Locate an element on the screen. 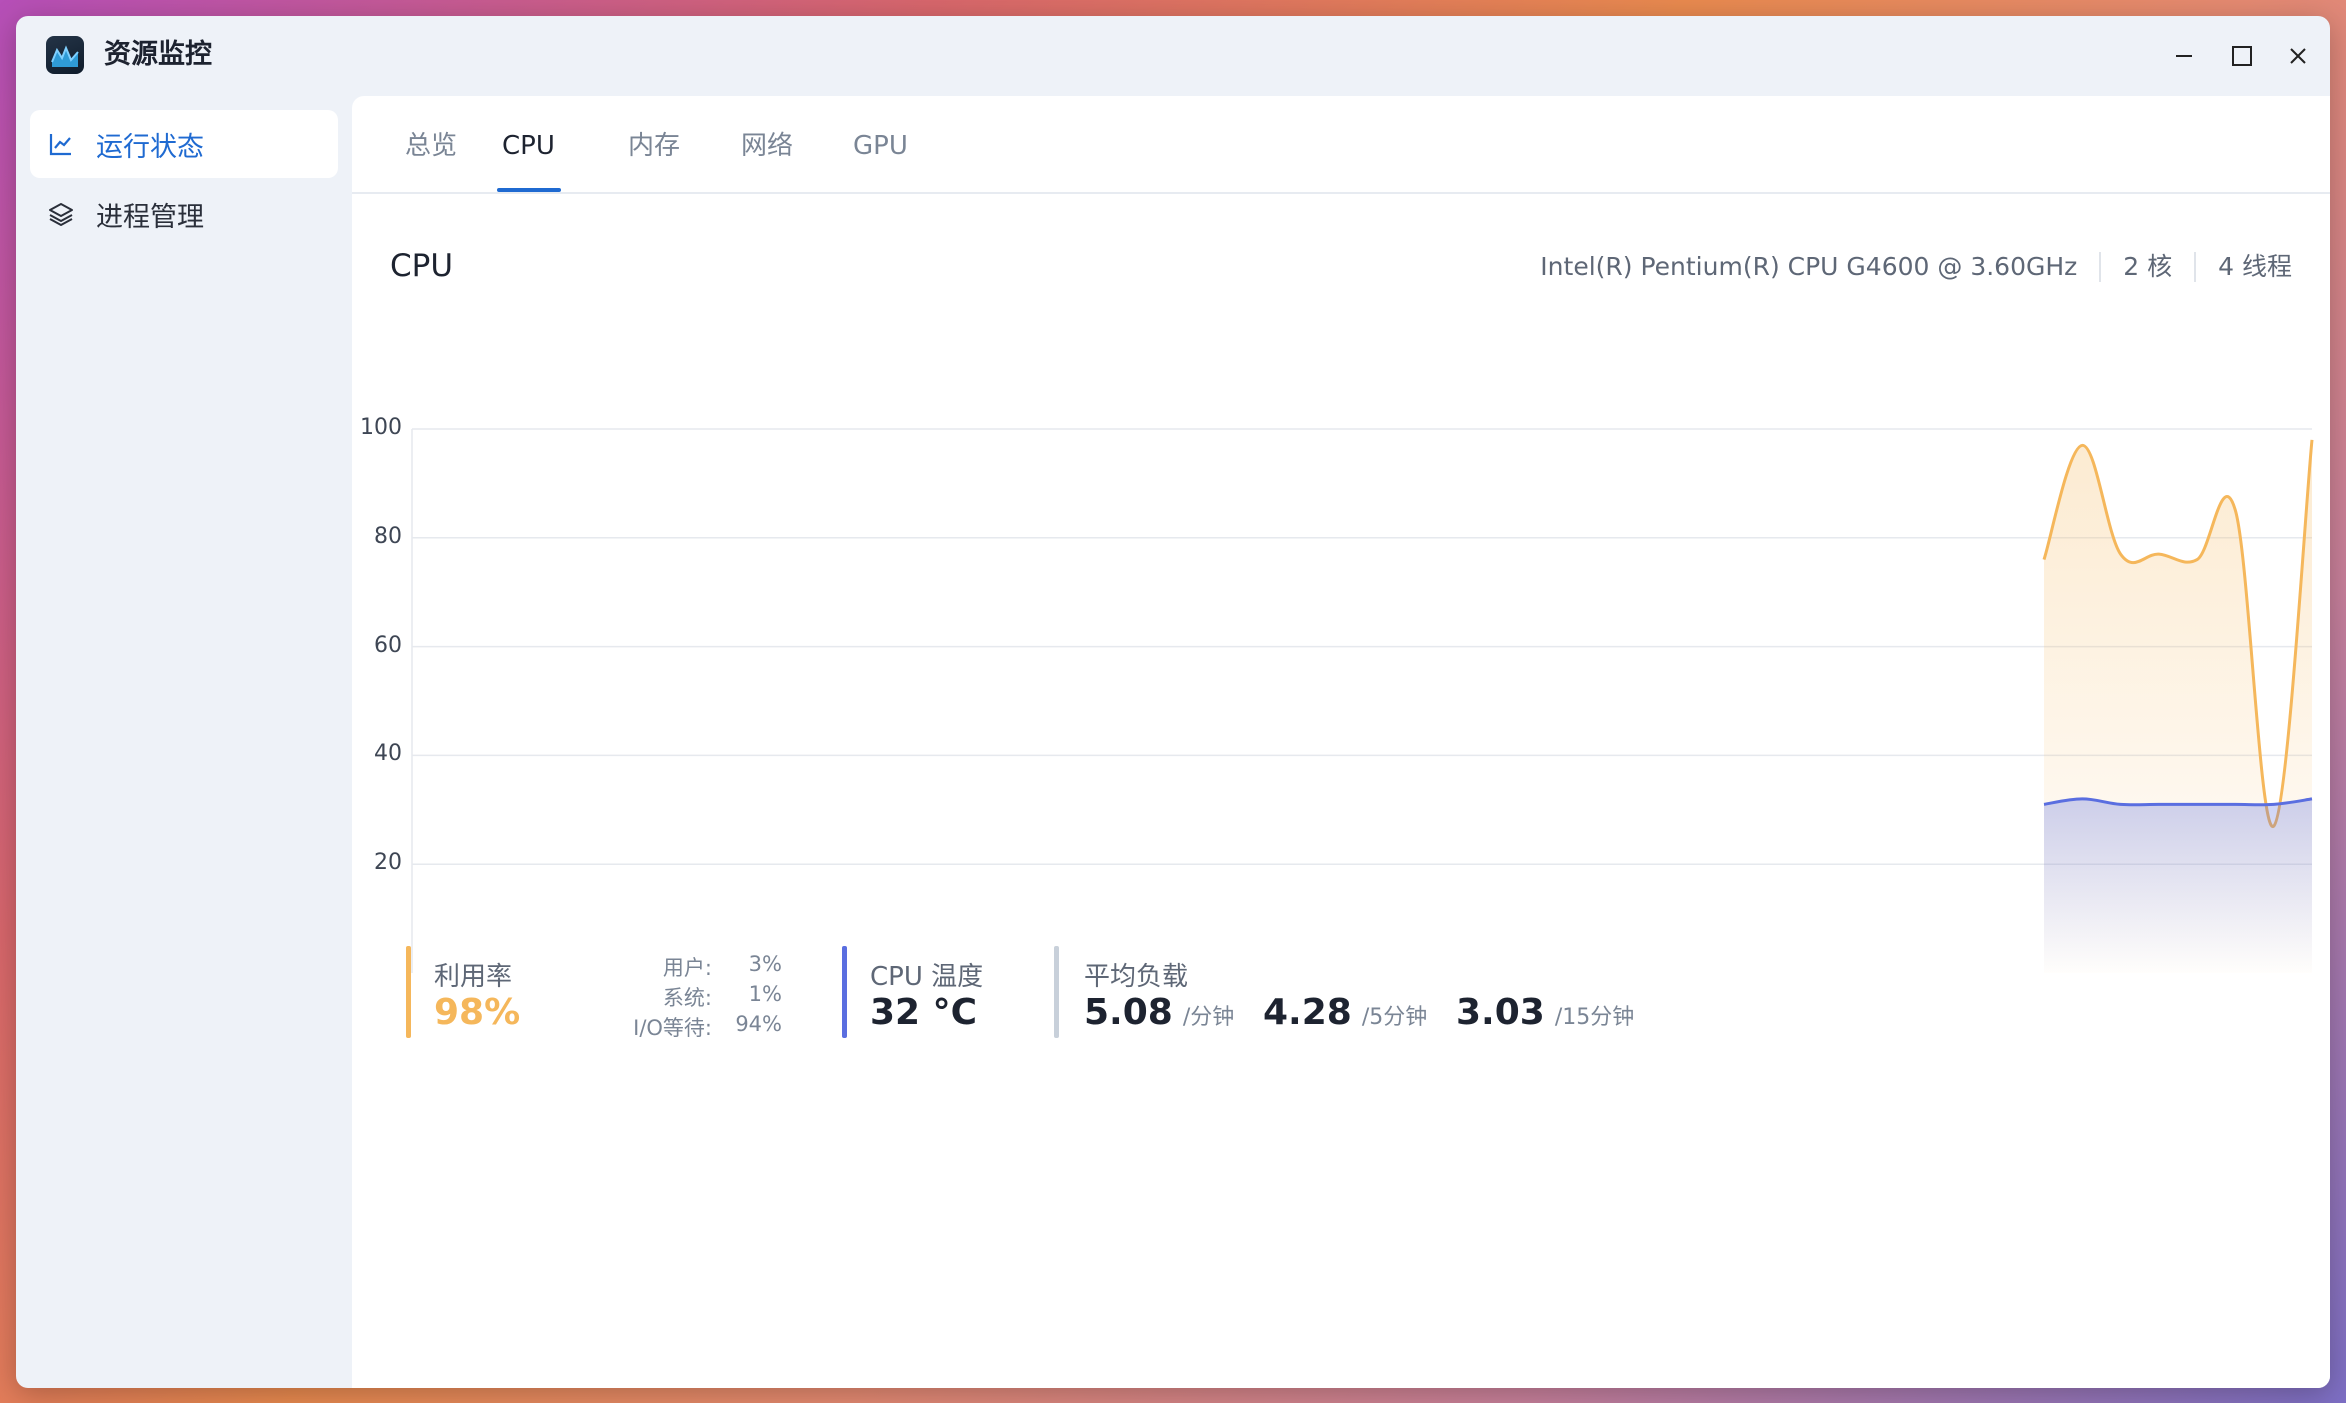  breakdown-key: 用户: is located at coordinates (687, 968).